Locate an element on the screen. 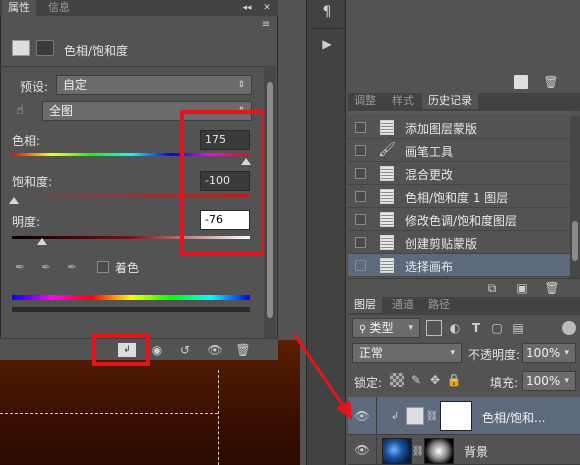 The height and width of the screenshot is (465, 580). reset-icon: ↺ is located at coordinates (185, 350).